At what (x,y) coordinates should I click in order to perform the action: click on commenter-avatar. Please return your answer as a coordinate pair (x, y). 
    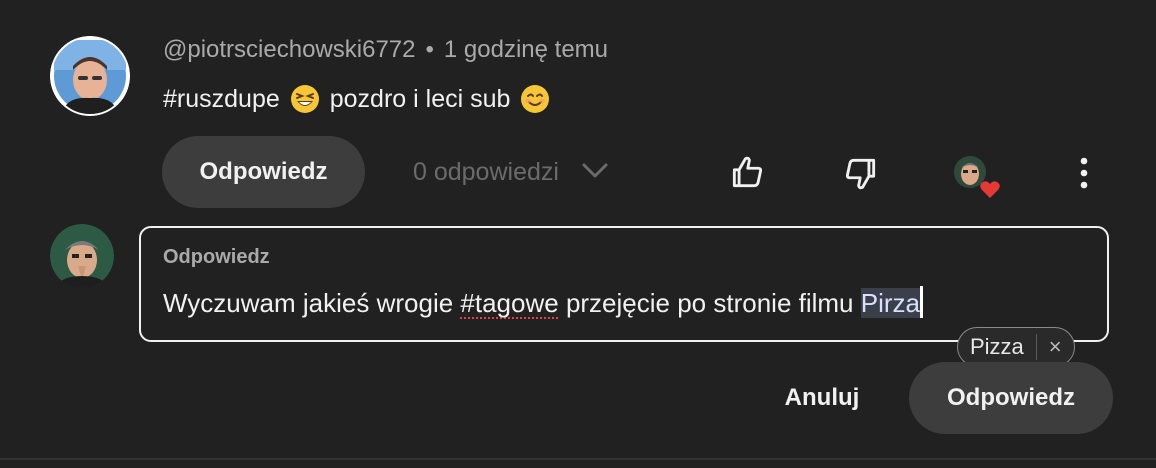
    Looking at the image, I should click on (90, 76).